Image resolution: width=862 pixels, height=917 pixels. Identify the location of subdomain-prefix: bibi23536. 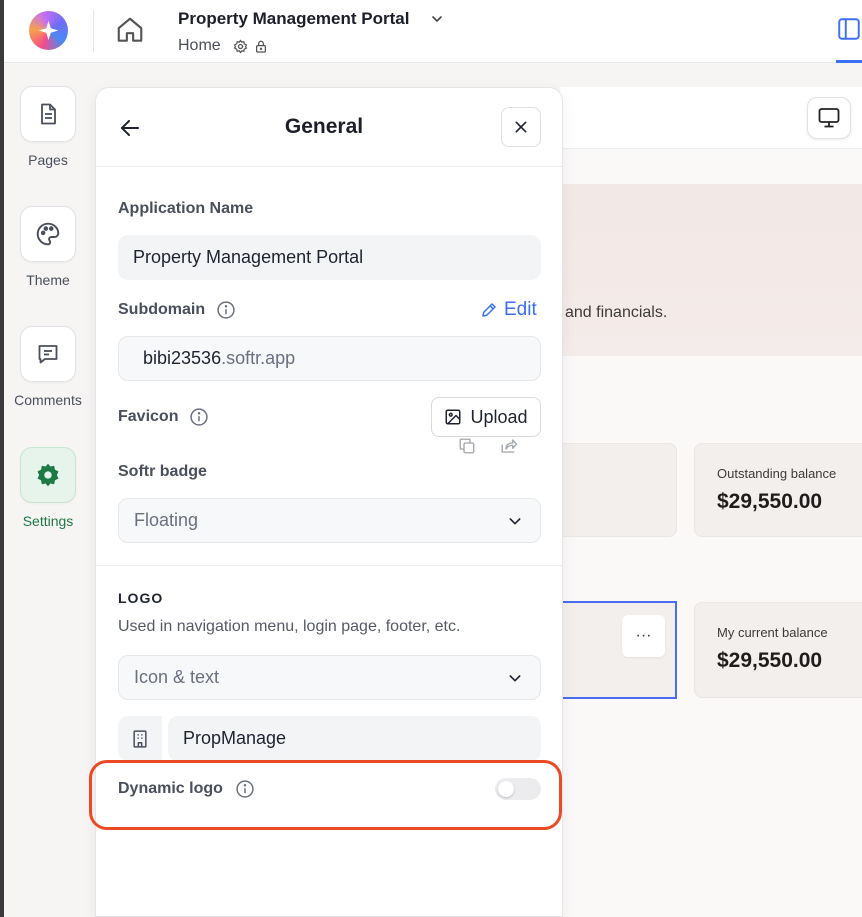
(182, 358).